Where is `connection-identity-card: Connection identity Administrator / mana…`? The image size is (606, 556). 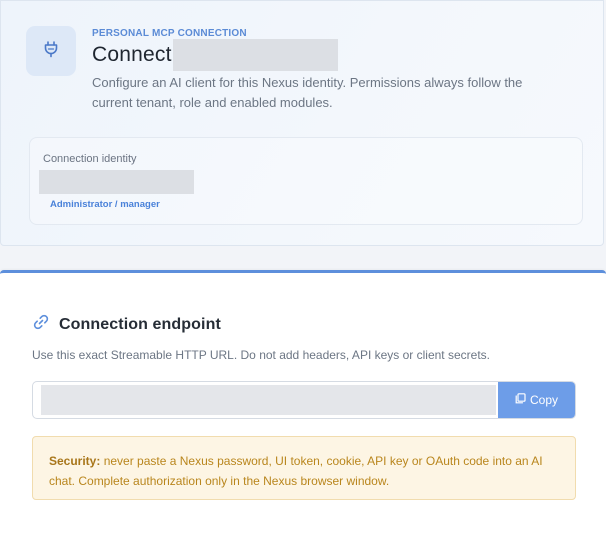 connection-identity-card: Connection identity Administrator / mana… is located at coordinates (306, 181).